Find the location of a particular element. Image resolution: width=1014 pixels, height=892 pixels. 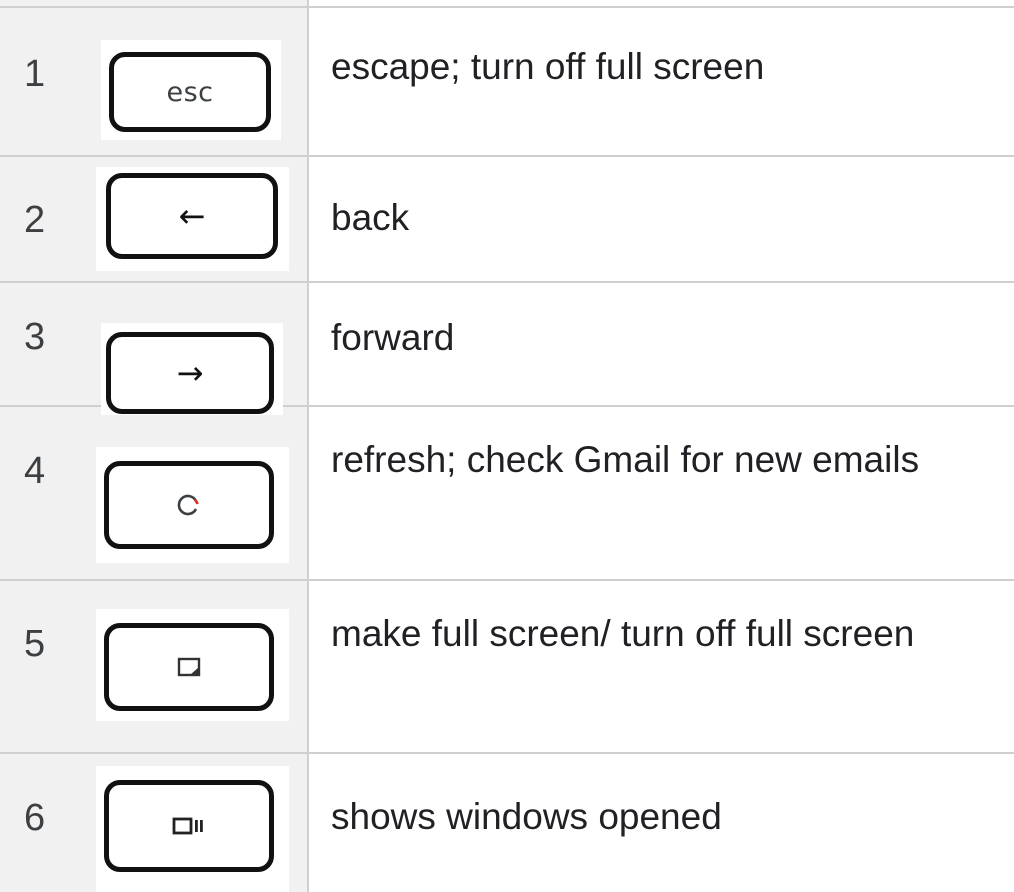

back-key: ← is located at coordinates (192, 216).